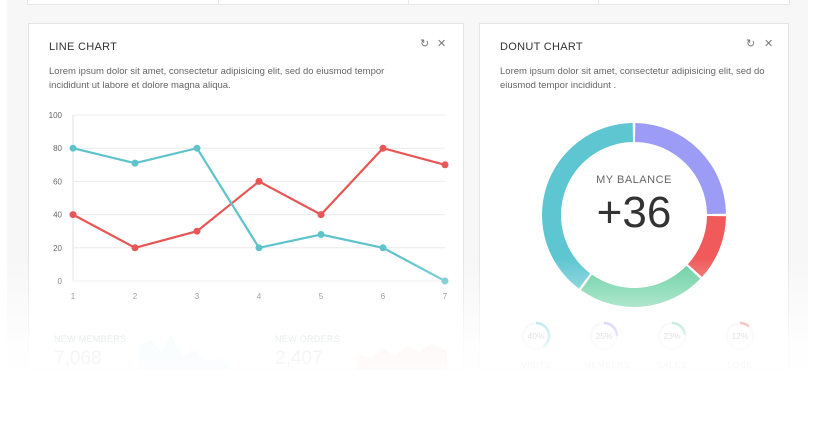  I want to click on orders-sparkline, so click(402, 357).